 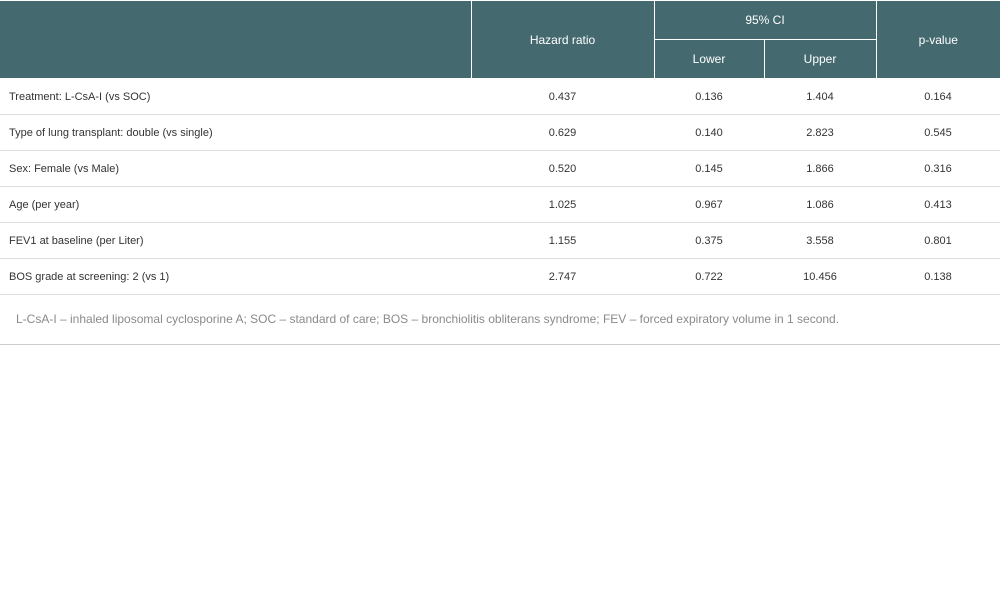 I want to click on row-hazard-ratio: 0.629, so click(x=562, y=132).